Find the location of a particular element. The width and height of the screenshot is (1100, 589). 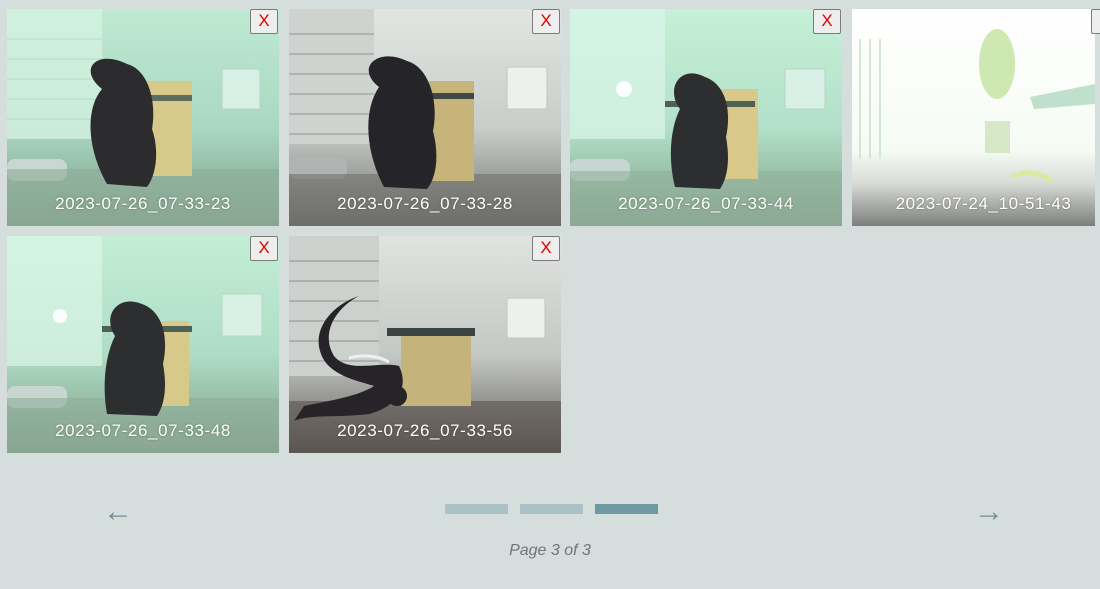

photo-timestamp: 2023-07-24_10-51-43 is located at coordinates (983, 203).